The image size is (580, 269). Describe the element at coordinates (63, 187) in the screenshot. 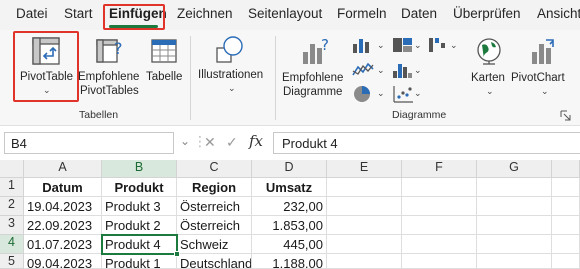

I see `cell-a1: Datum` at that location.